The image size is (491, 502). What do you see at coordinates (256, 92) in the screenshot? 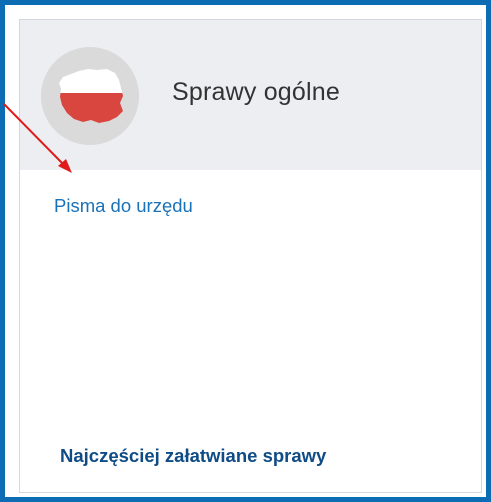
I see `tile-title: Sprawy ogólne` at bounding box center [256, 92].